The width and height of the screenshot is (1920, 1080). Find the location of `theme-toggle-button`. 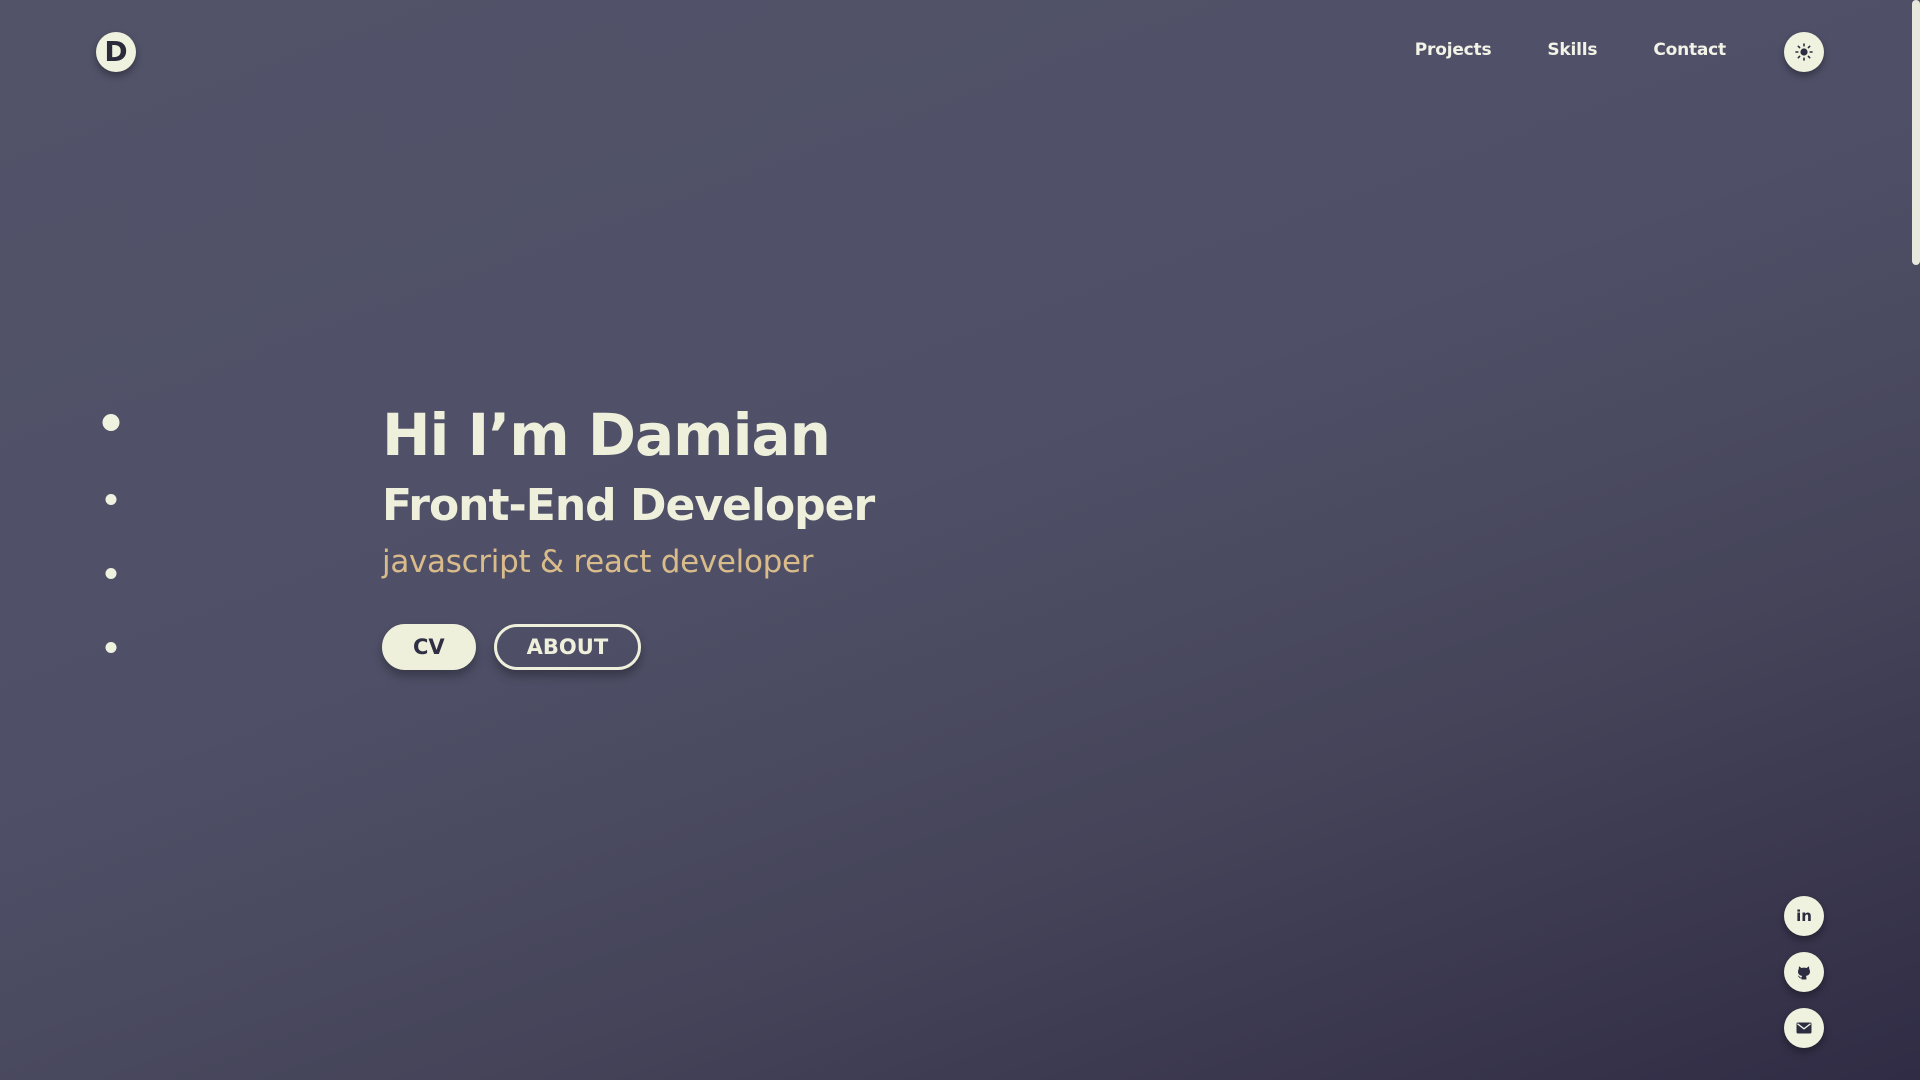

theme-toggle-button is located at coordinates (1804, 52).